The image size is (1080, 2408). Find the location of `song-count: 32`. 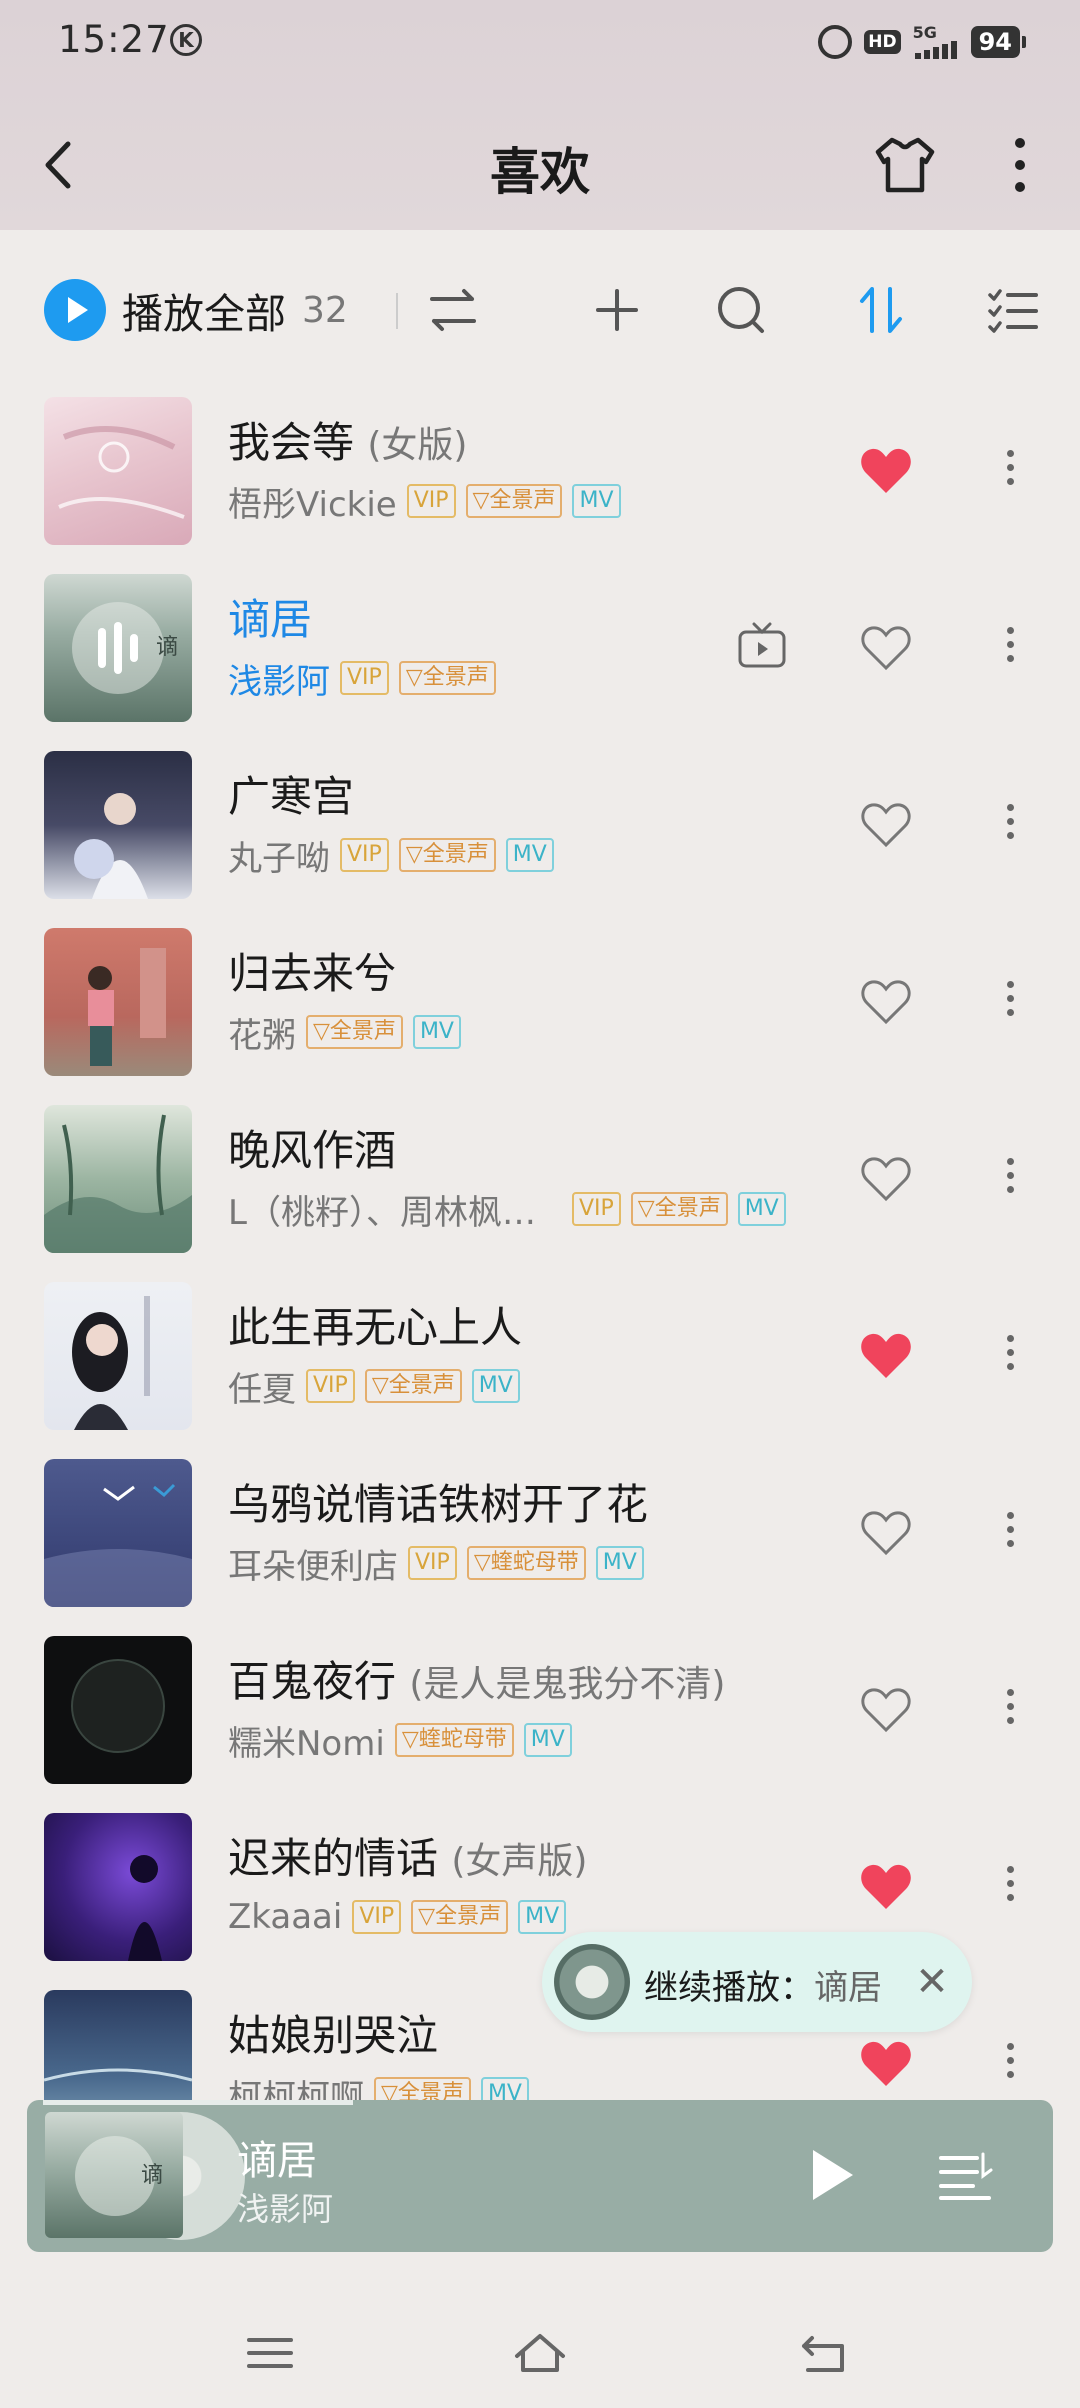

song-count: 32 is located at coordinates (325, 310).